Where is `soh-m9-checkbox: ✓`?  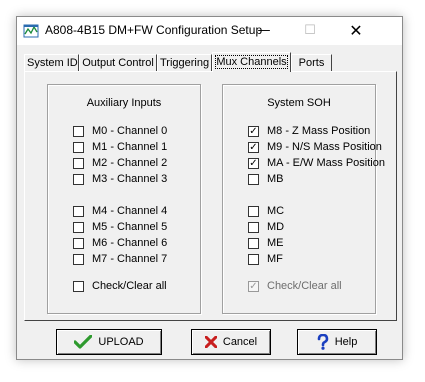
soh-m9-checkbox: ✓ is located at coordinates (253, 147).